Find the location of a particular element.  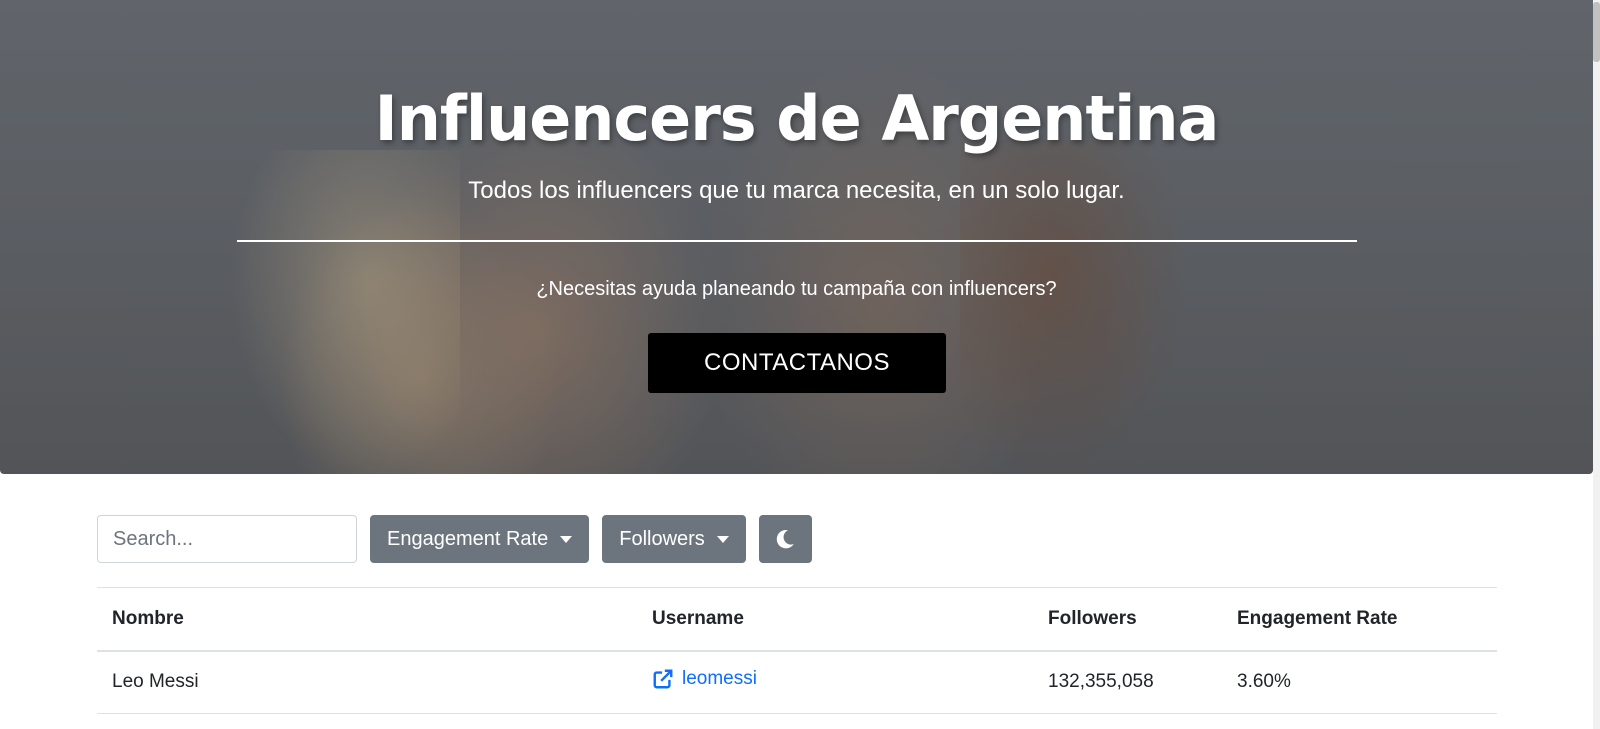

username-text: leomessi is located at coordinates (719, 679).